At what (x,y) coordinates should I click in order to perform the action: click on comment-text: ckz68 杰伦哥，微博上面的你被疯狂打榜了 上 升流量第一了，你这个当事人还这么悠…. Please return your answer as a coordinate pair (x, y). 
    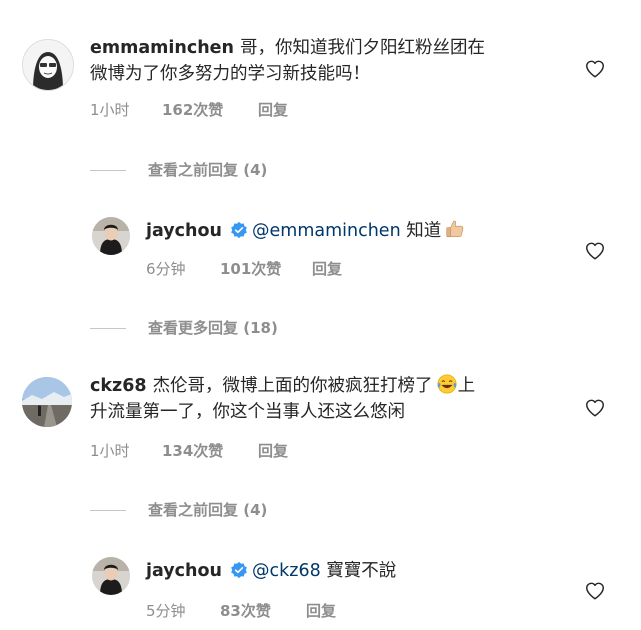
    Looking at the image, I should click on (325, 399).